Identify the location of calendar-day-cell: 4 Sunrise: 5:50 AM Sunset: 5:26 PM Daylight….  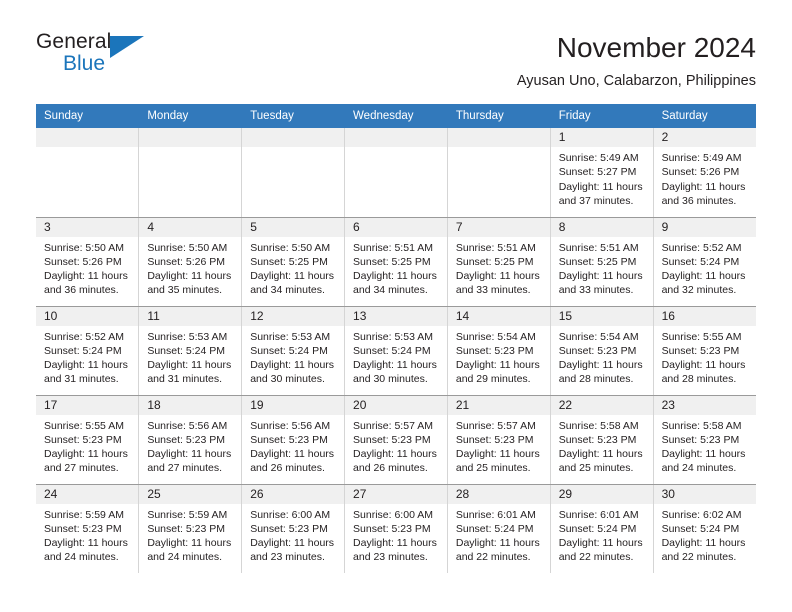
(190, 262).